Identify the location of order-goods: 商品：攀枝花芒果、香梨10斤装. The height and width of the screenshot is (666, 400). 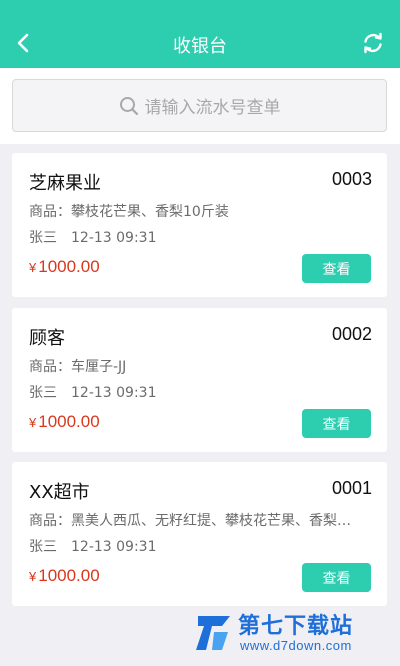
(129, 212).